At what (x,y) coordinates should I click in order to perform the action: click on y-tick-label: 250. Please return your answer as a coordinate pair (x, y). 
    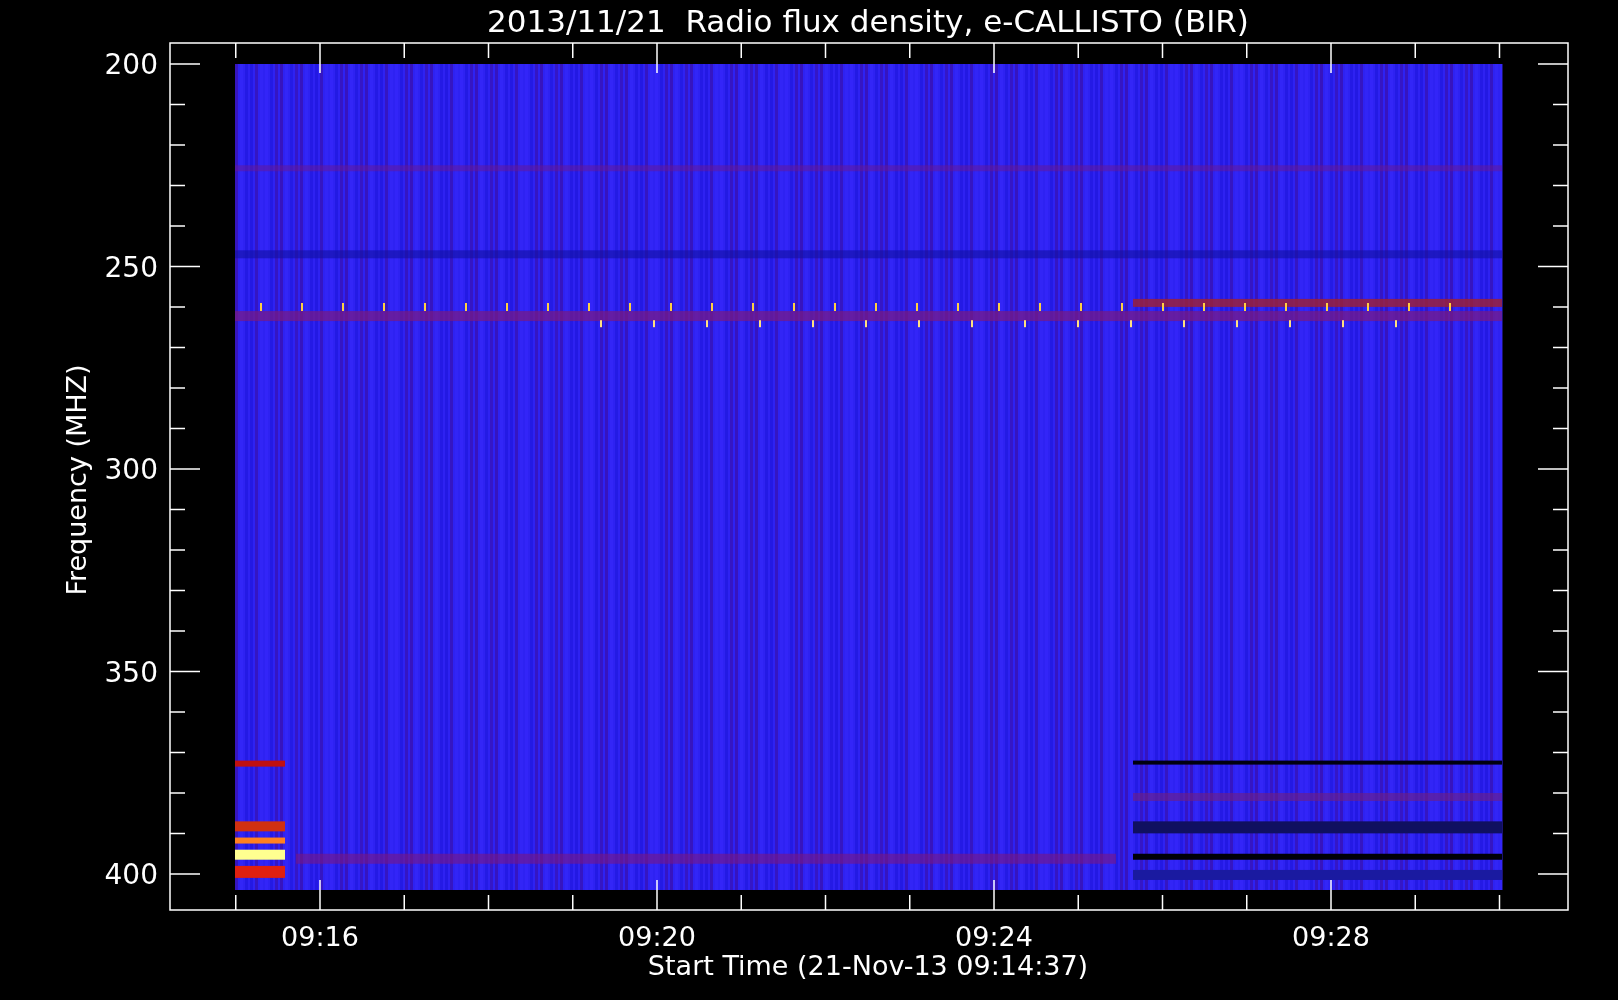
    Looking at the image, I should click on (131, 267).